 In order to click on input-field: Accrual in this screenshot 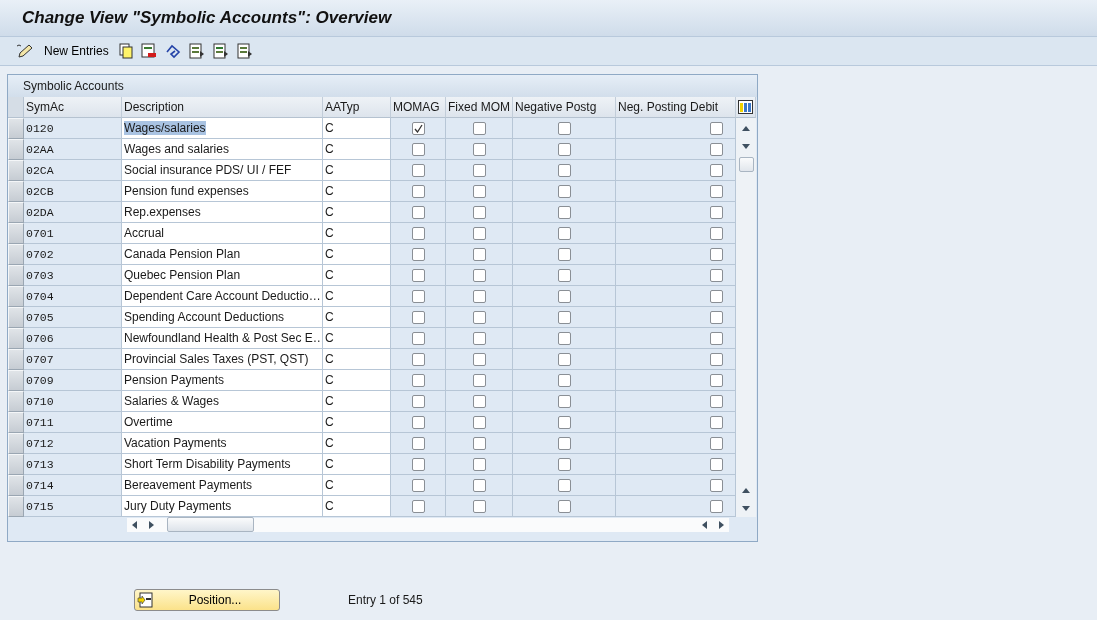, I will do `click(222, 233)`.